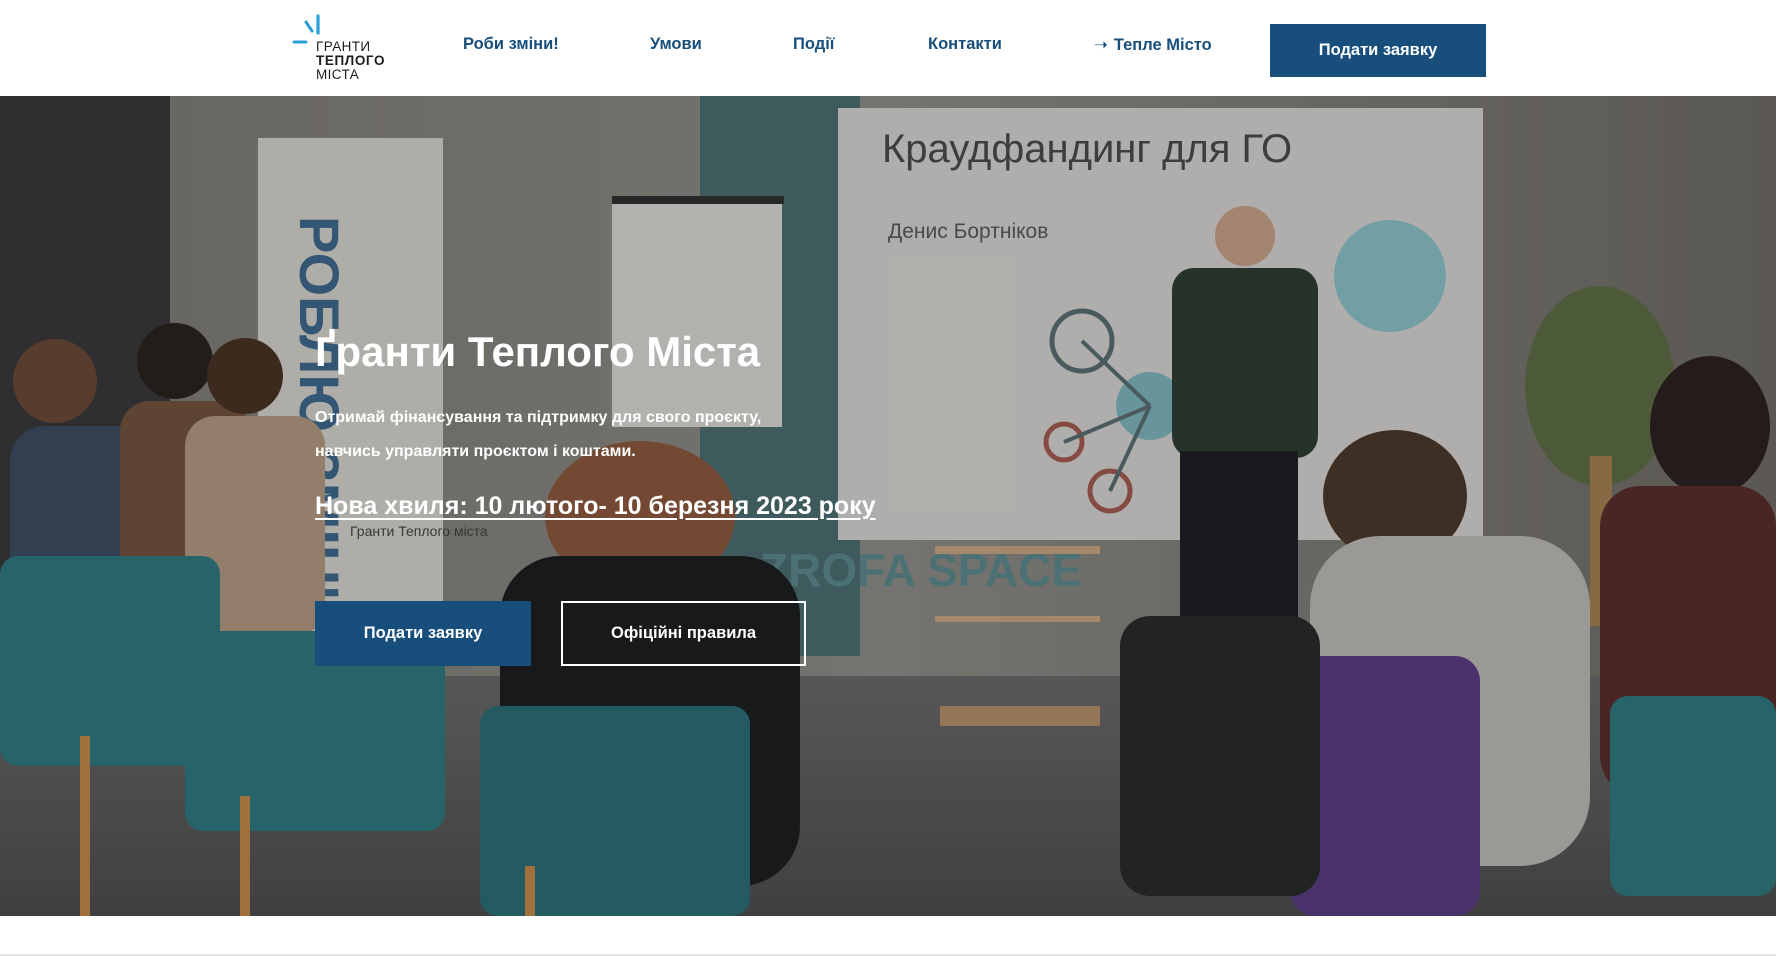 This screenshot has width=1776, height=956. I want to click on logo-line-1: ГРАНТИ, so click(343, 46).